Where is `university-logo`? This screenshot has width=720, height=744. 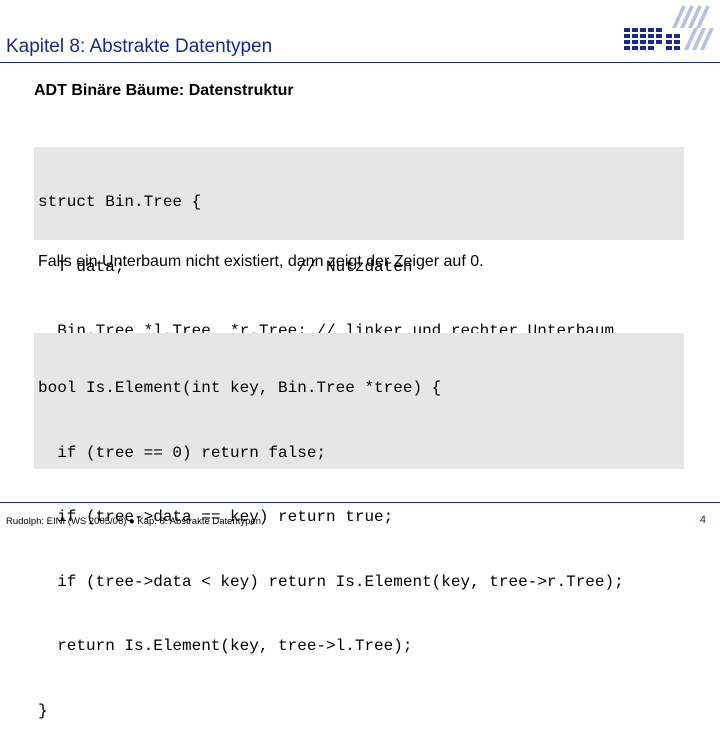 university-logo is located at coordinates (669, 28).